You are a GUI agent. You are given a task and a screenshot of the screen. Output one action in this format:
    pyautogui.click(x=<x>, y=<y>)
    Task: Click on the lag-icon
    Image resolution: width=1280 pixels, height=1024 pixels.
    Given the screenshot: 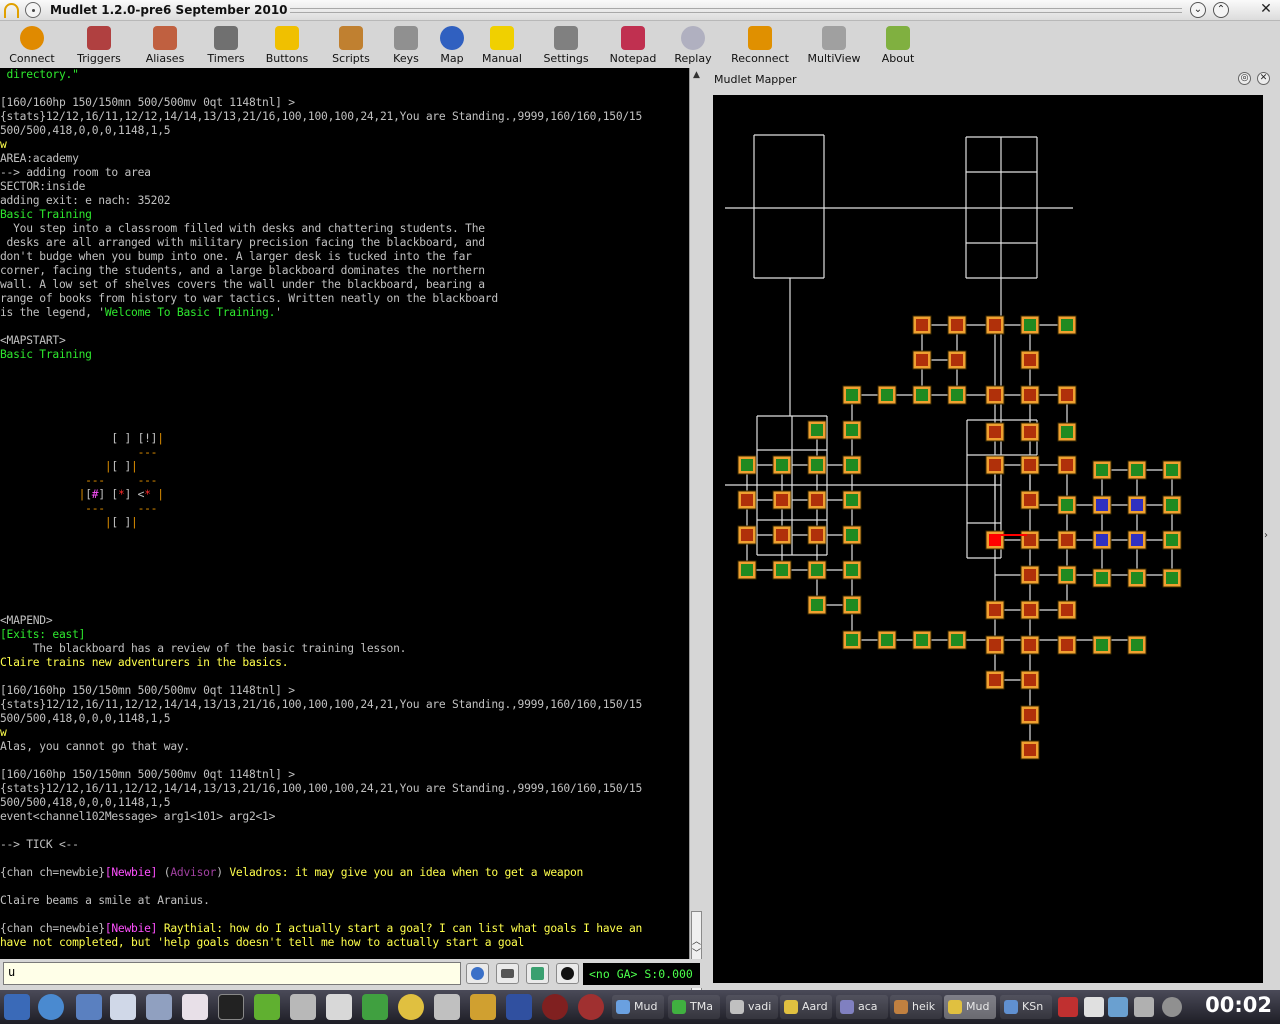 What is the action you would take?
    pyautogui.click(x=567, y=973)
    